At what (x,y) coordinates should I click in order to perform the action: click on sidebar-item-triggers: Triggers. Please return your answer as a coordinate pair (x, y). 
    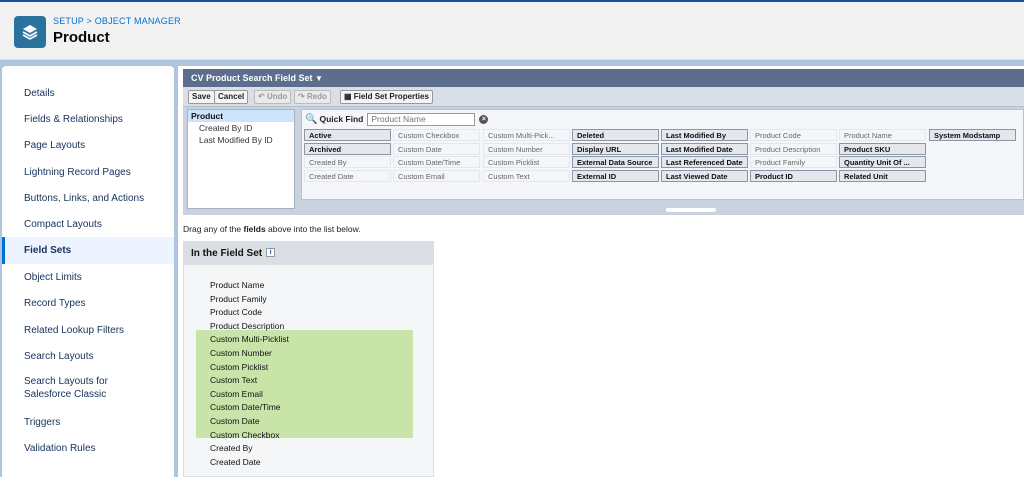
    Looking at the image, I should click on (88, 422).